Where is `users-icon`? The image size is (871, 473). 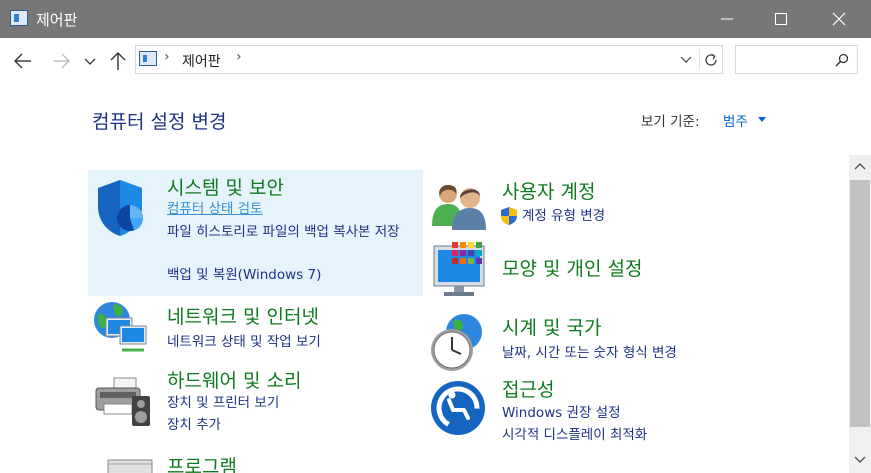 users-icon is located at coordinates (459, 207).